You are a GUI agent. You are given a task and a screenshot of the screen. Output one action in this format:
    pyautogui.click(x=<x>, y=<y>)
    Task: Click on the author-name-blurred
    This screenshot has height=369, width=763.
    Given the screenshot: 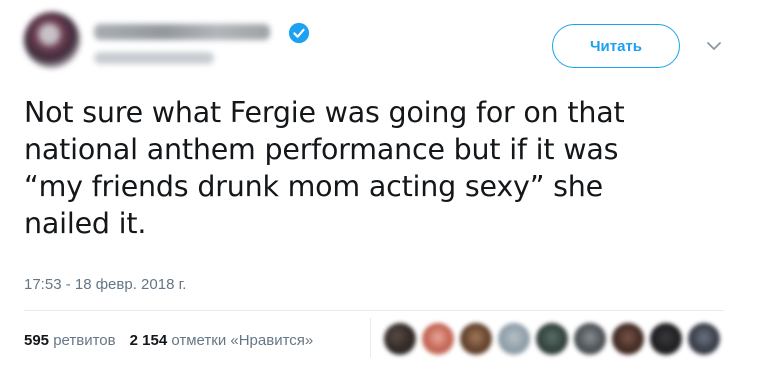 What is the action you would take?
    pyautogui.click(x=182, y=32)
    